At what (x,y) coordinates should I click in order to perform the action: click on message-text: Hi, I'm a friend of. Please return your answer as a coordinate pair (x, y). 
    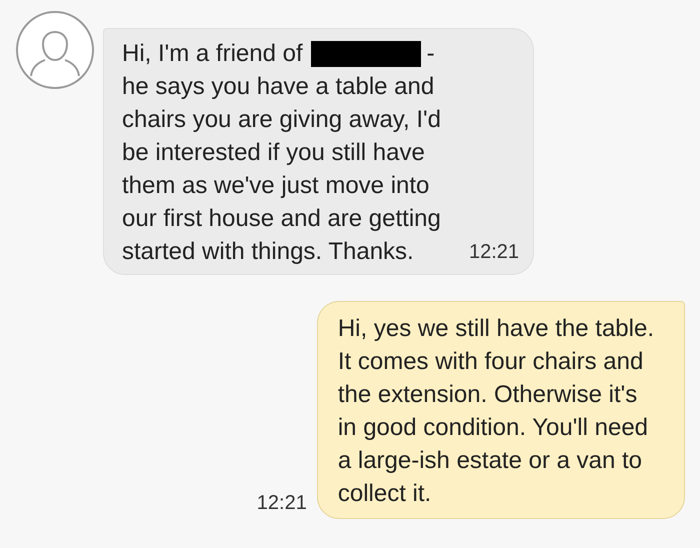
    Looking at the image, I should click on (212, 54).